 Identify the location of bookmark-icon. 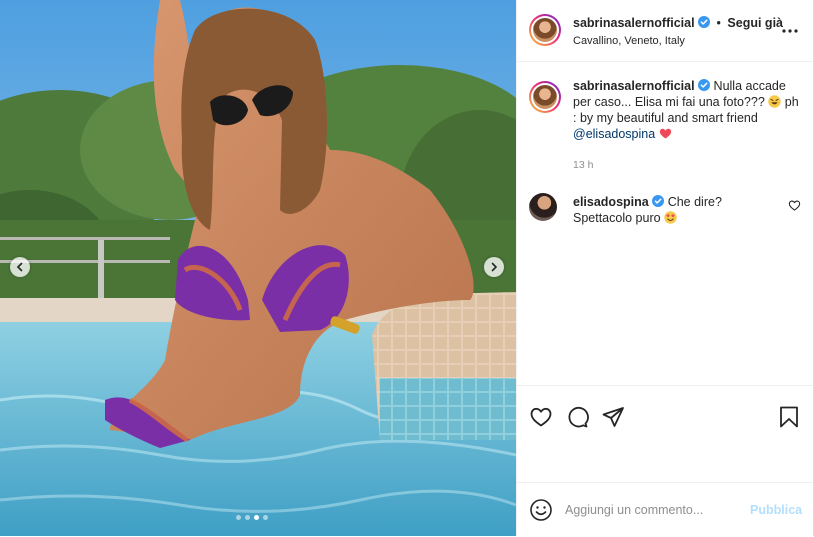
(789, 417).